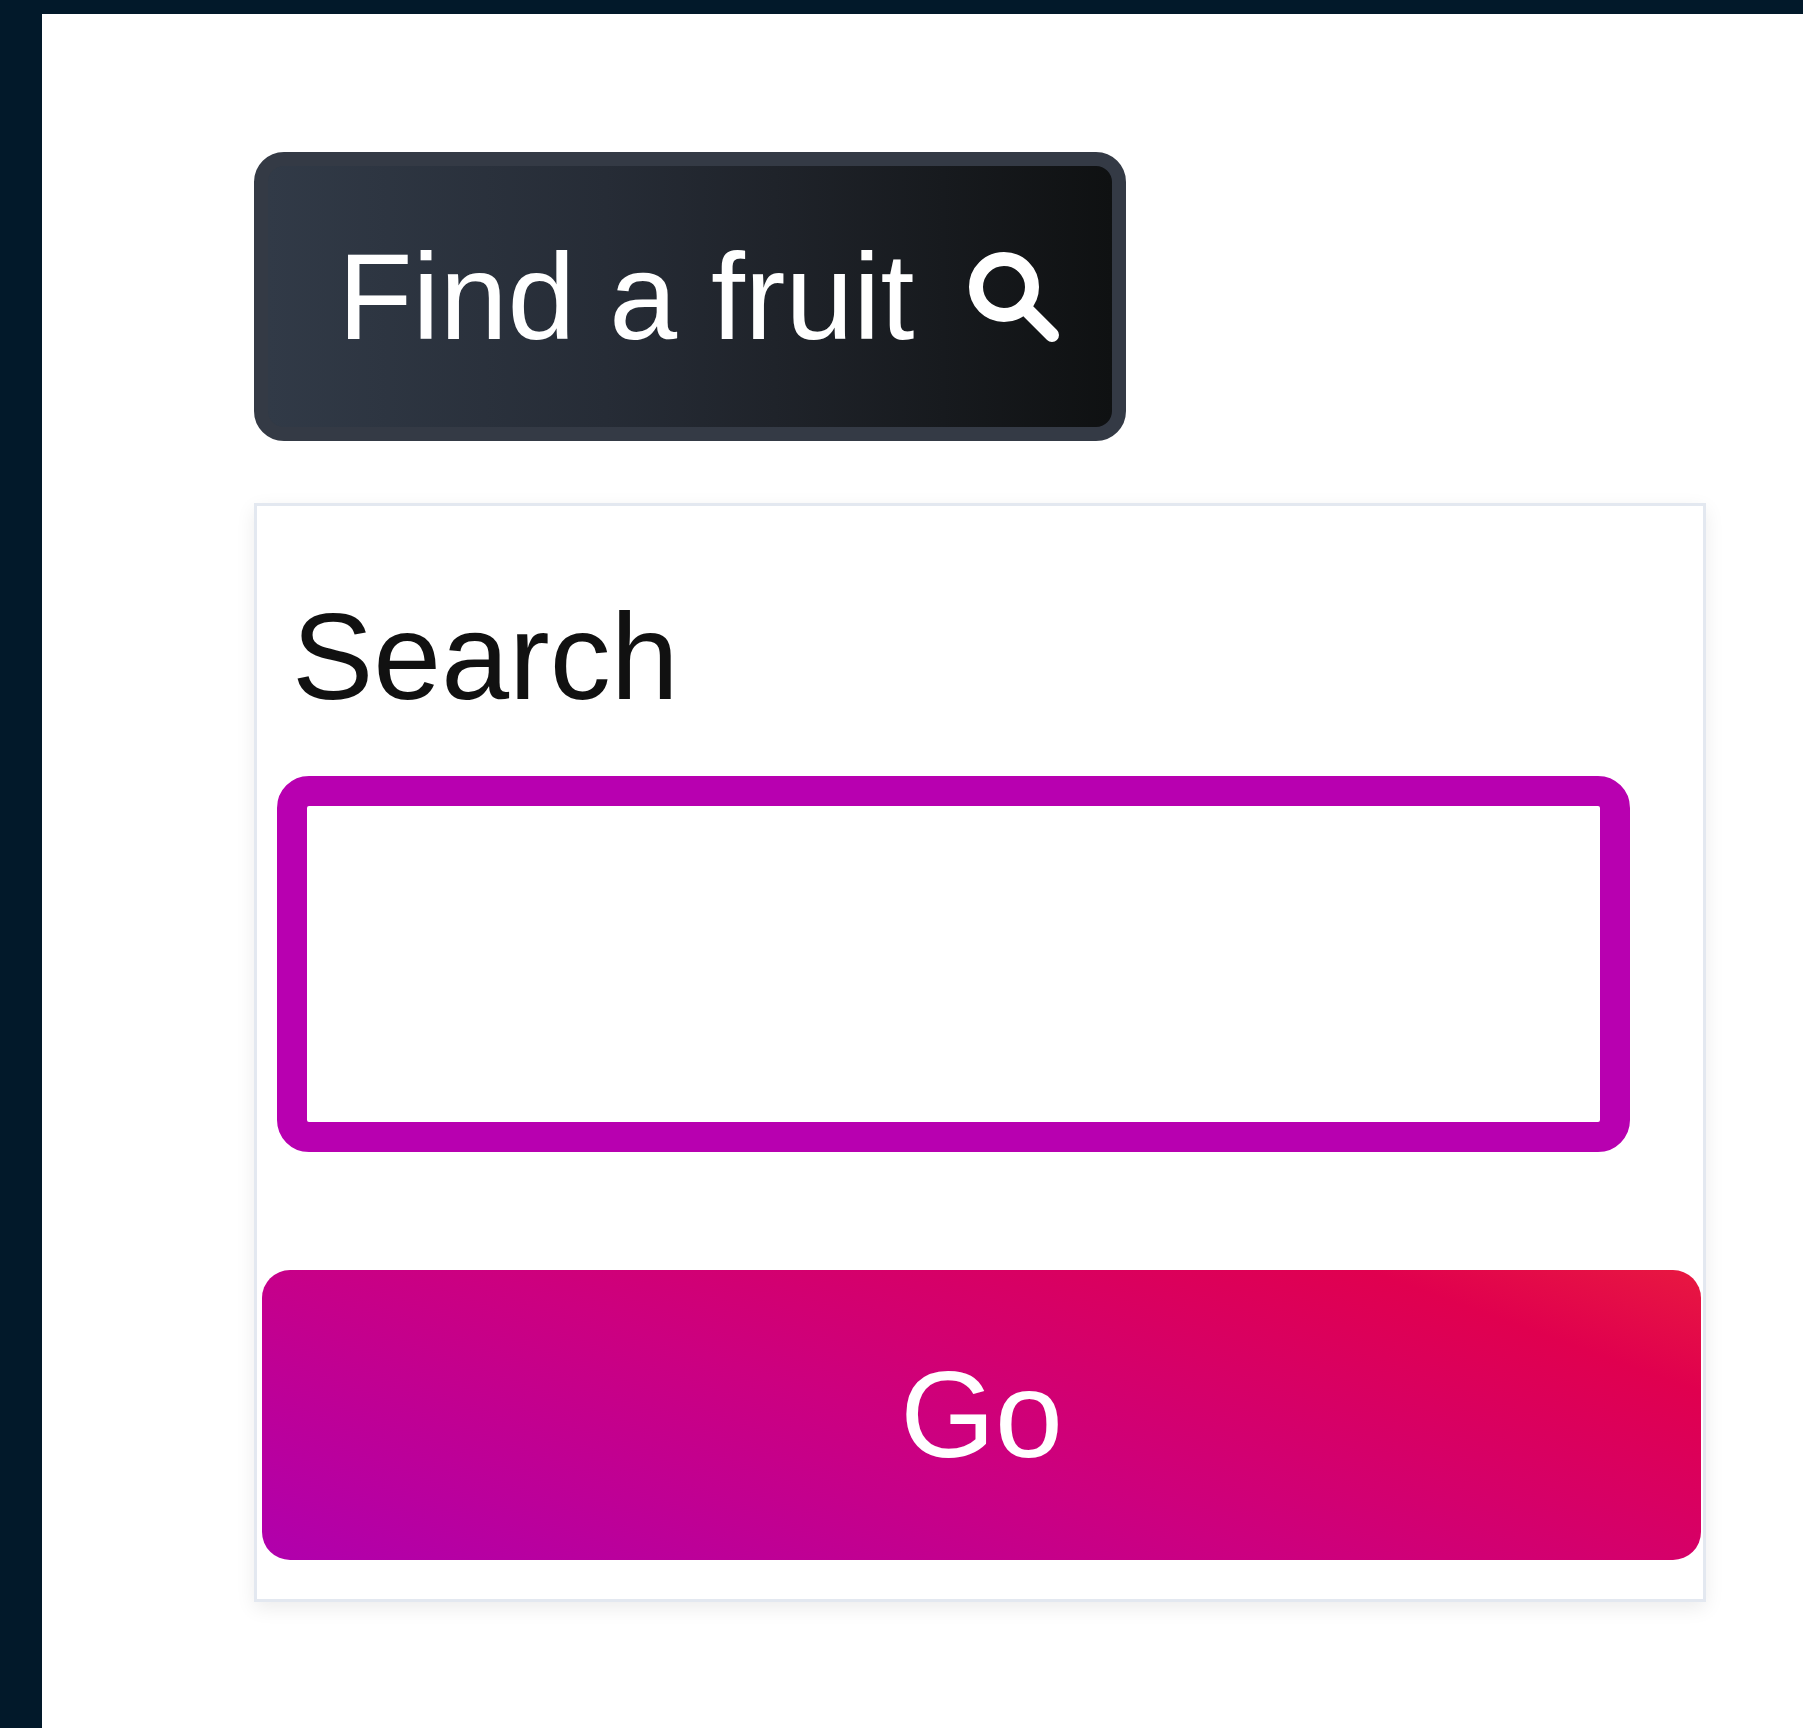  What do you see at coordinates (981, 1415) in the screenshot?
I see `go-button: Go` at bounding box center [981, 1415].